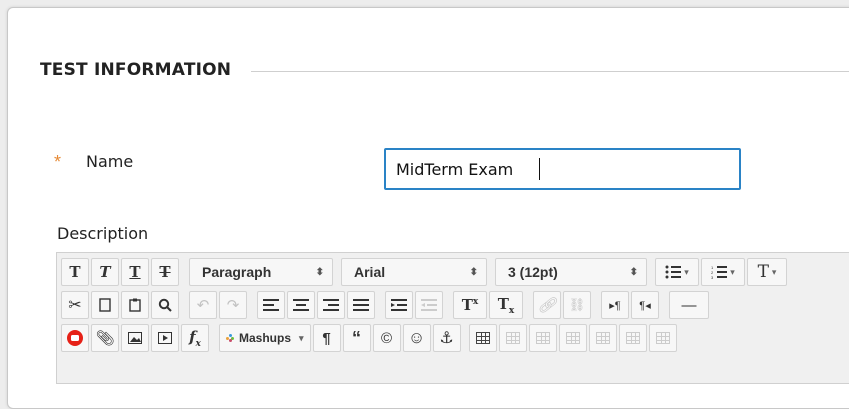  Describe the element at coordinates (271, 305) in the screenshot. I see `align-left-button` at that location.